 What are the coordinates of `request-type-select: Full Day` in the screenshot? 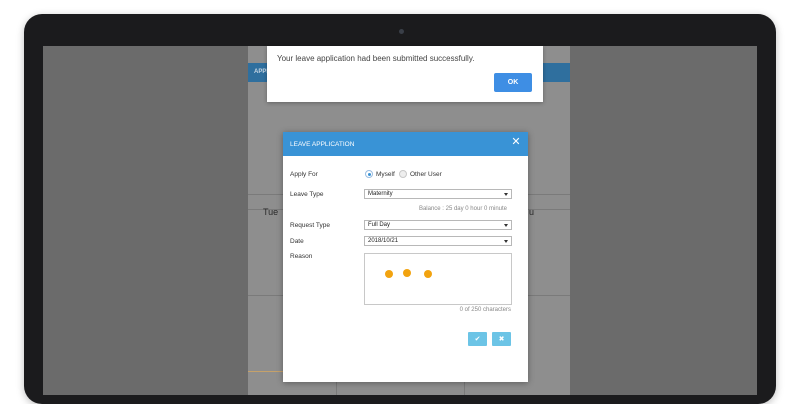 It's located at (438, 225).